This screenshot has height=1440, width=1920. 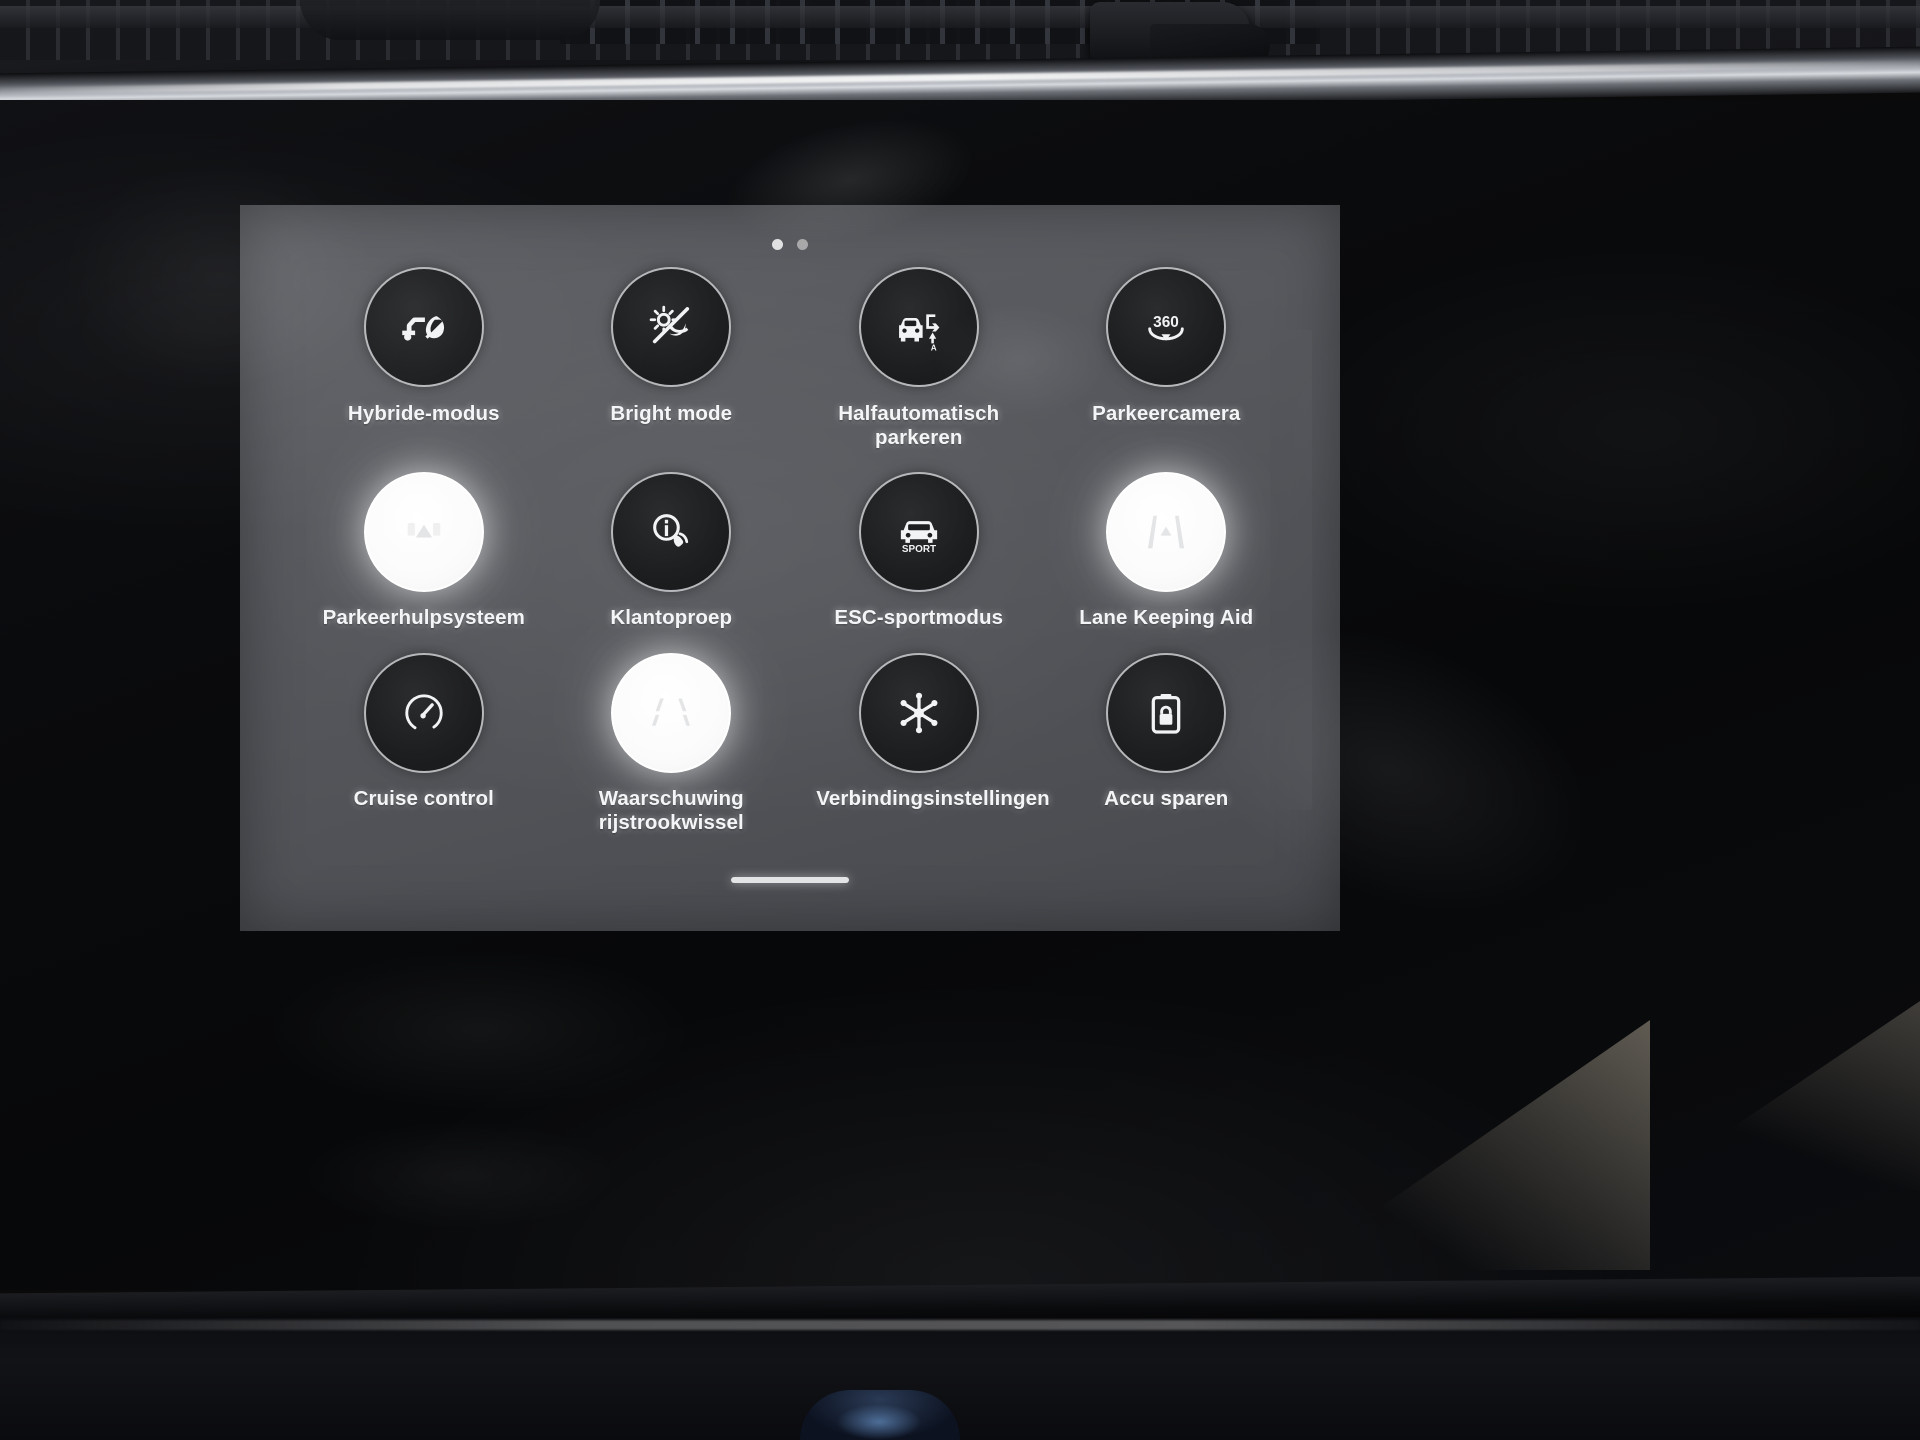 What do you see at coordinates (1166, 322) in the screenshot?
I see `svg-text: 360` at bounding box center [1166, 322].